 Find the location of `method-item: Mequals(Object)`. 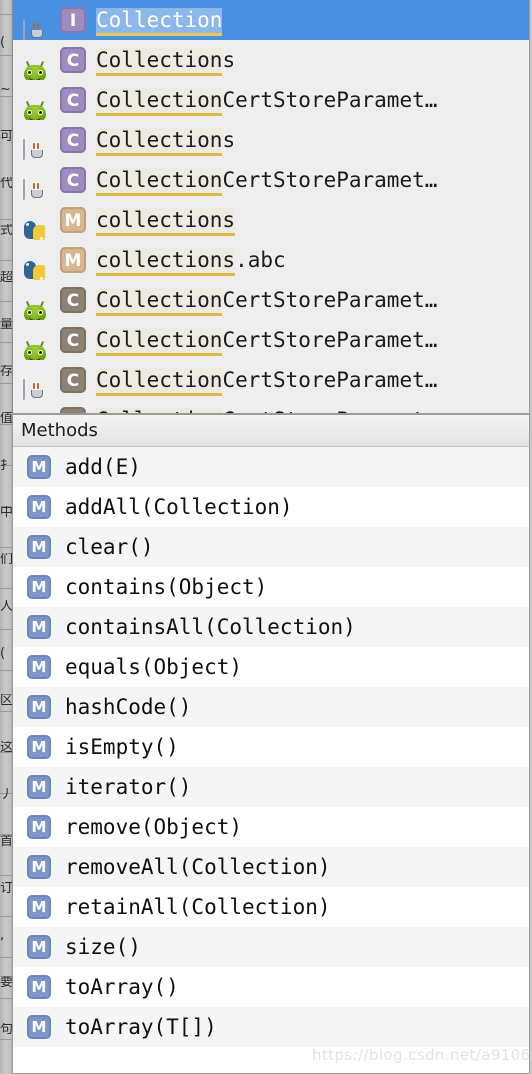

method-item: Mequals(Object) is located at coordinates (271, 667).